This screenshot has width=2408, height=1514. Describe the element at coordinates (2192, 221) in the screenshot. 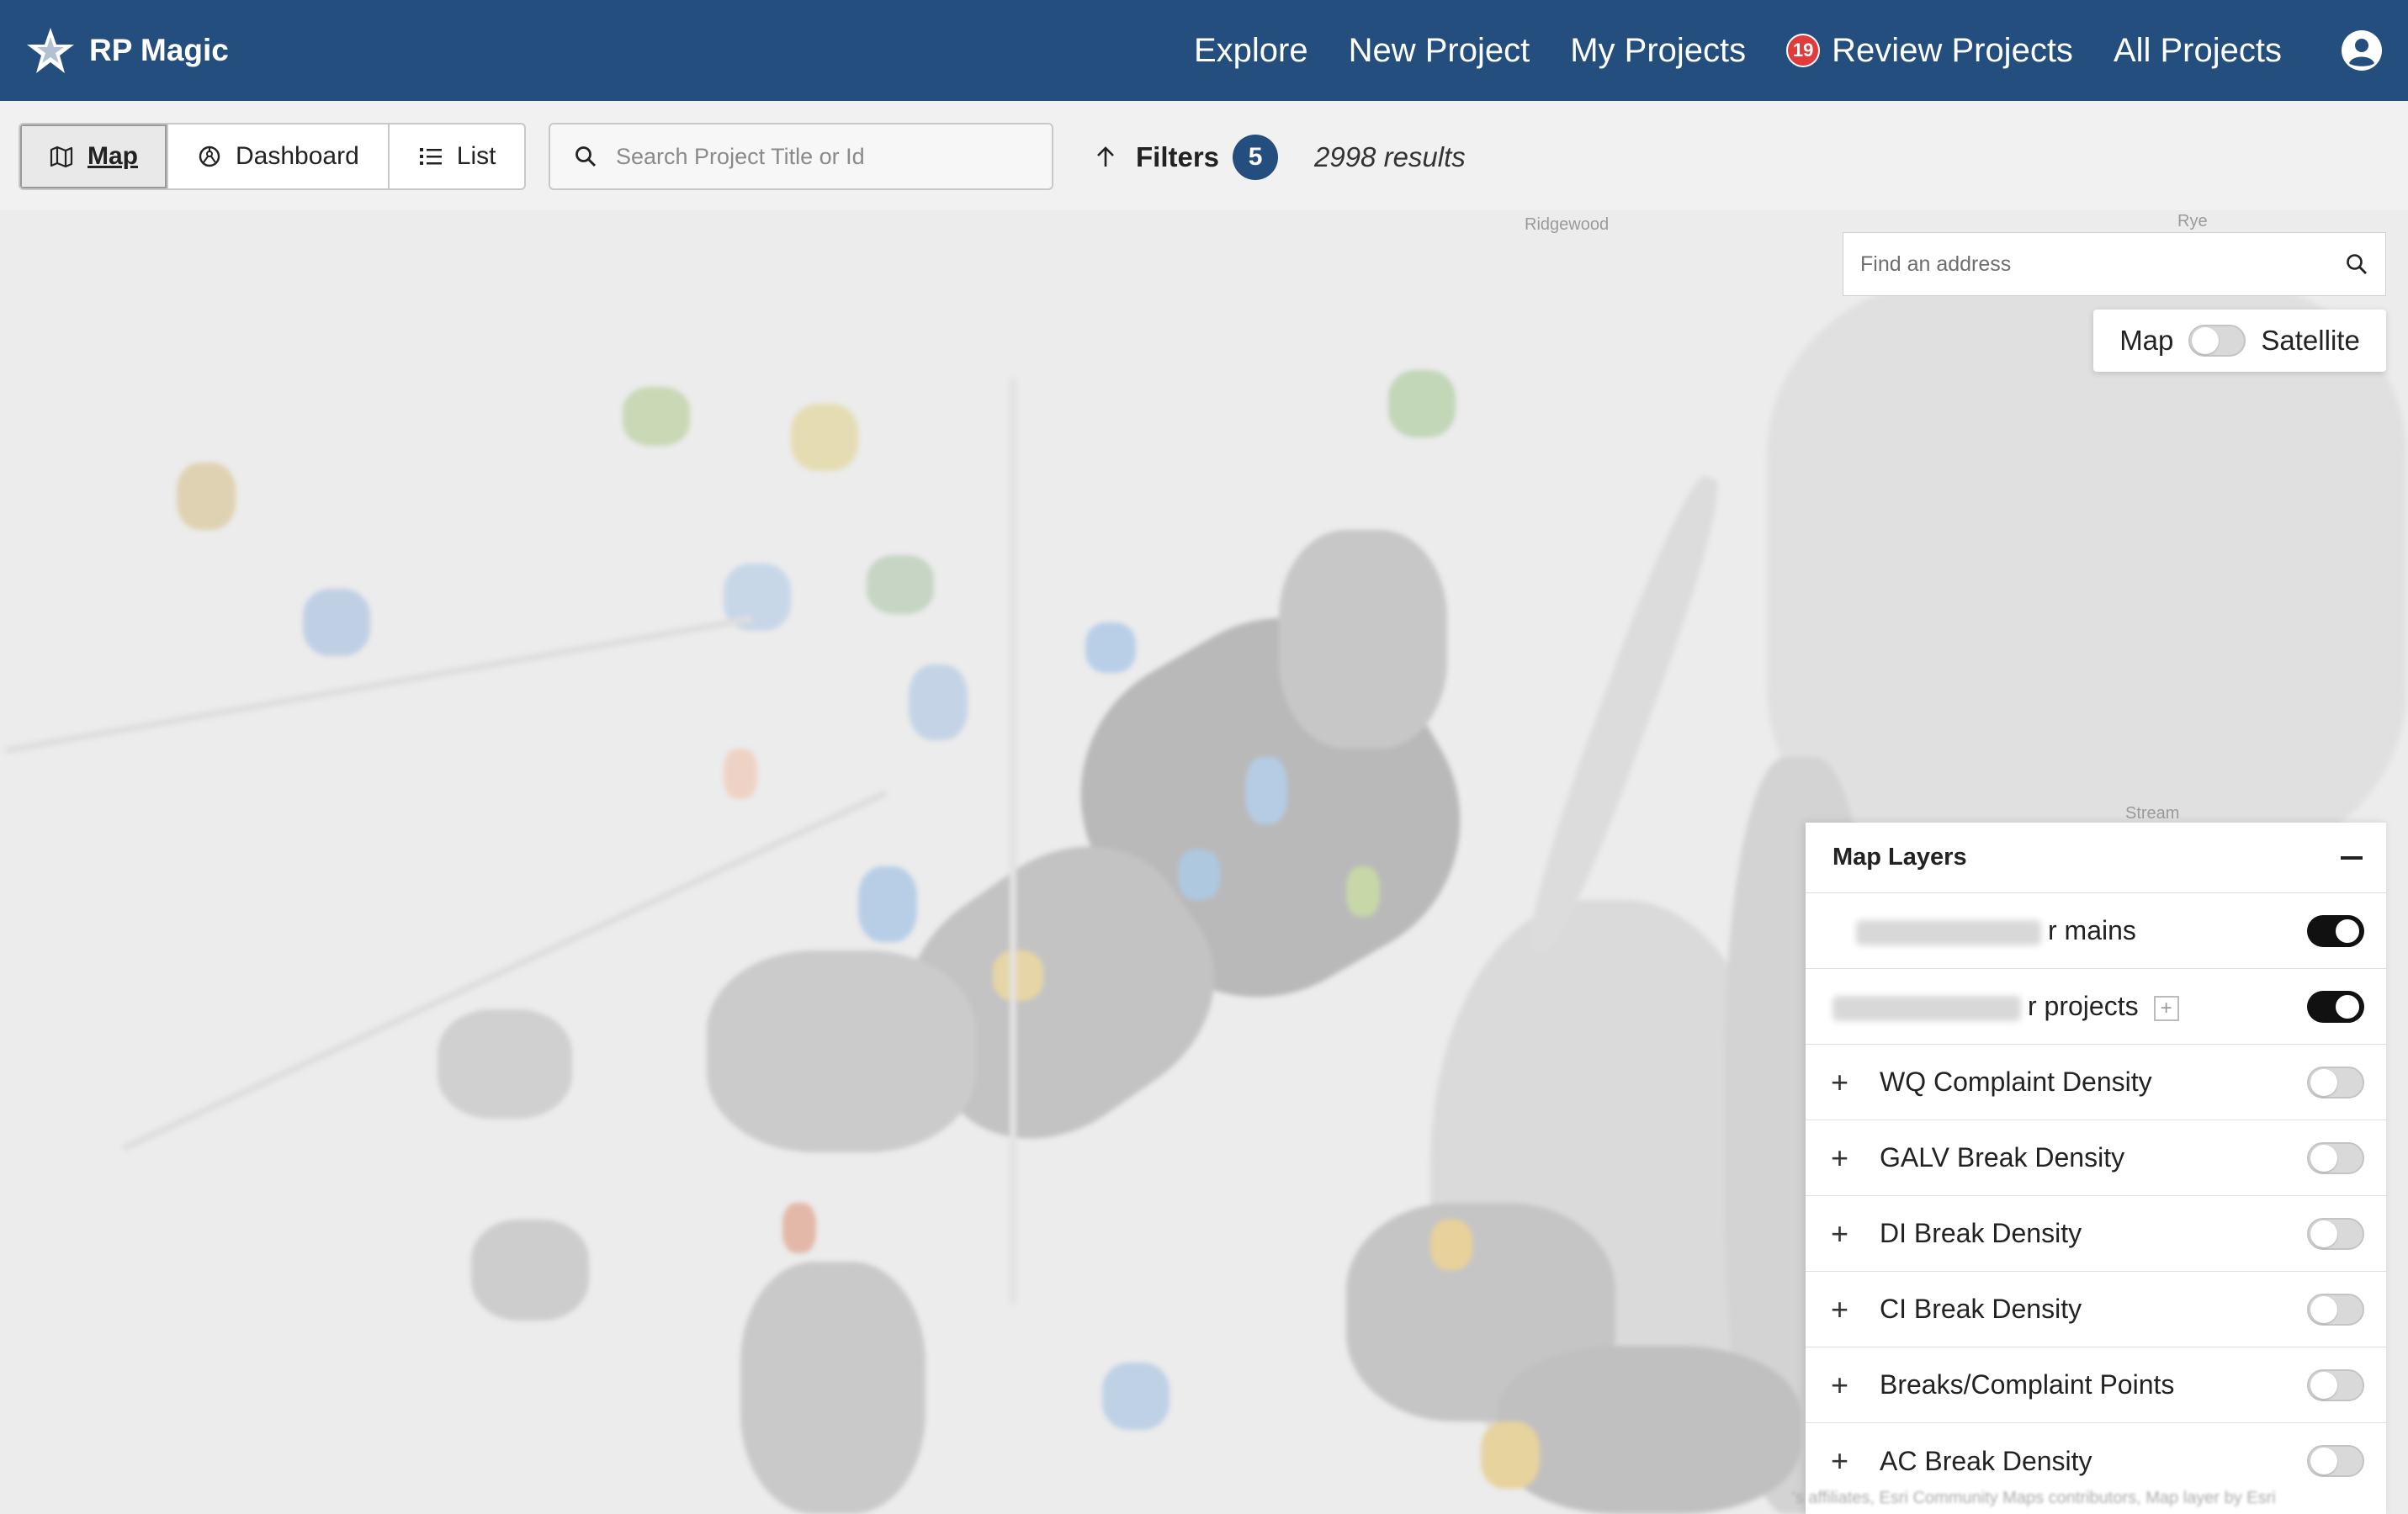

I see `map-place-label: Rye` at that location.